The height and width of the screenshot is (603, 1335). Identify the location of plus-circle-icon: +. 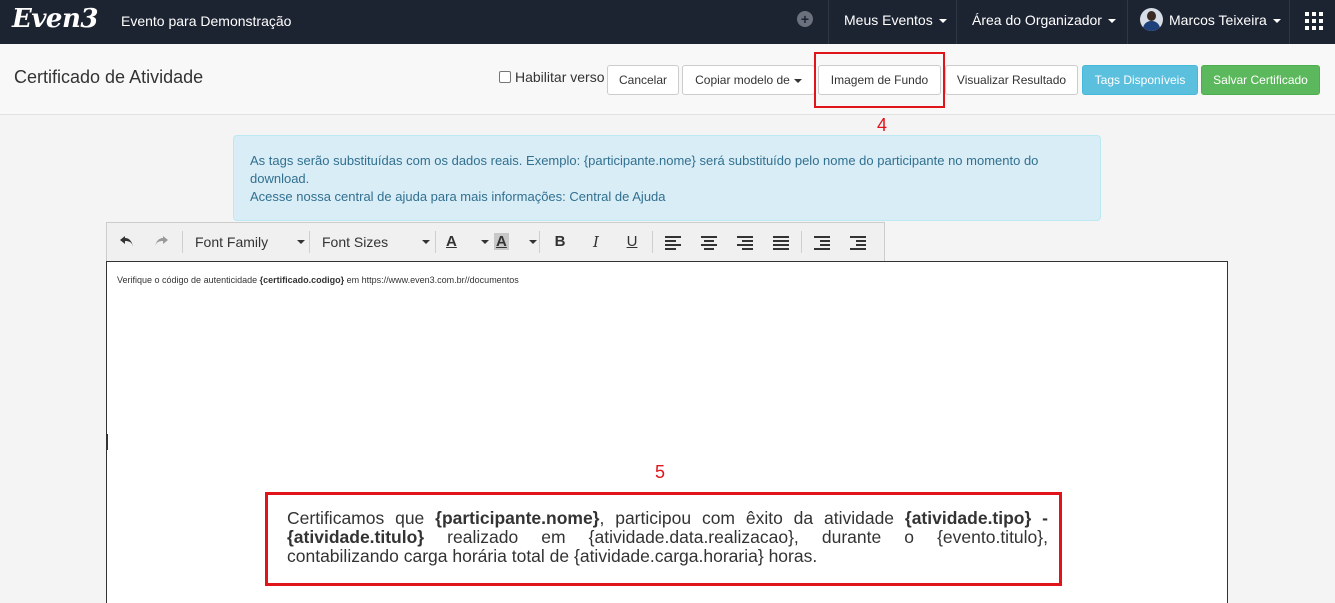
(805, 19).